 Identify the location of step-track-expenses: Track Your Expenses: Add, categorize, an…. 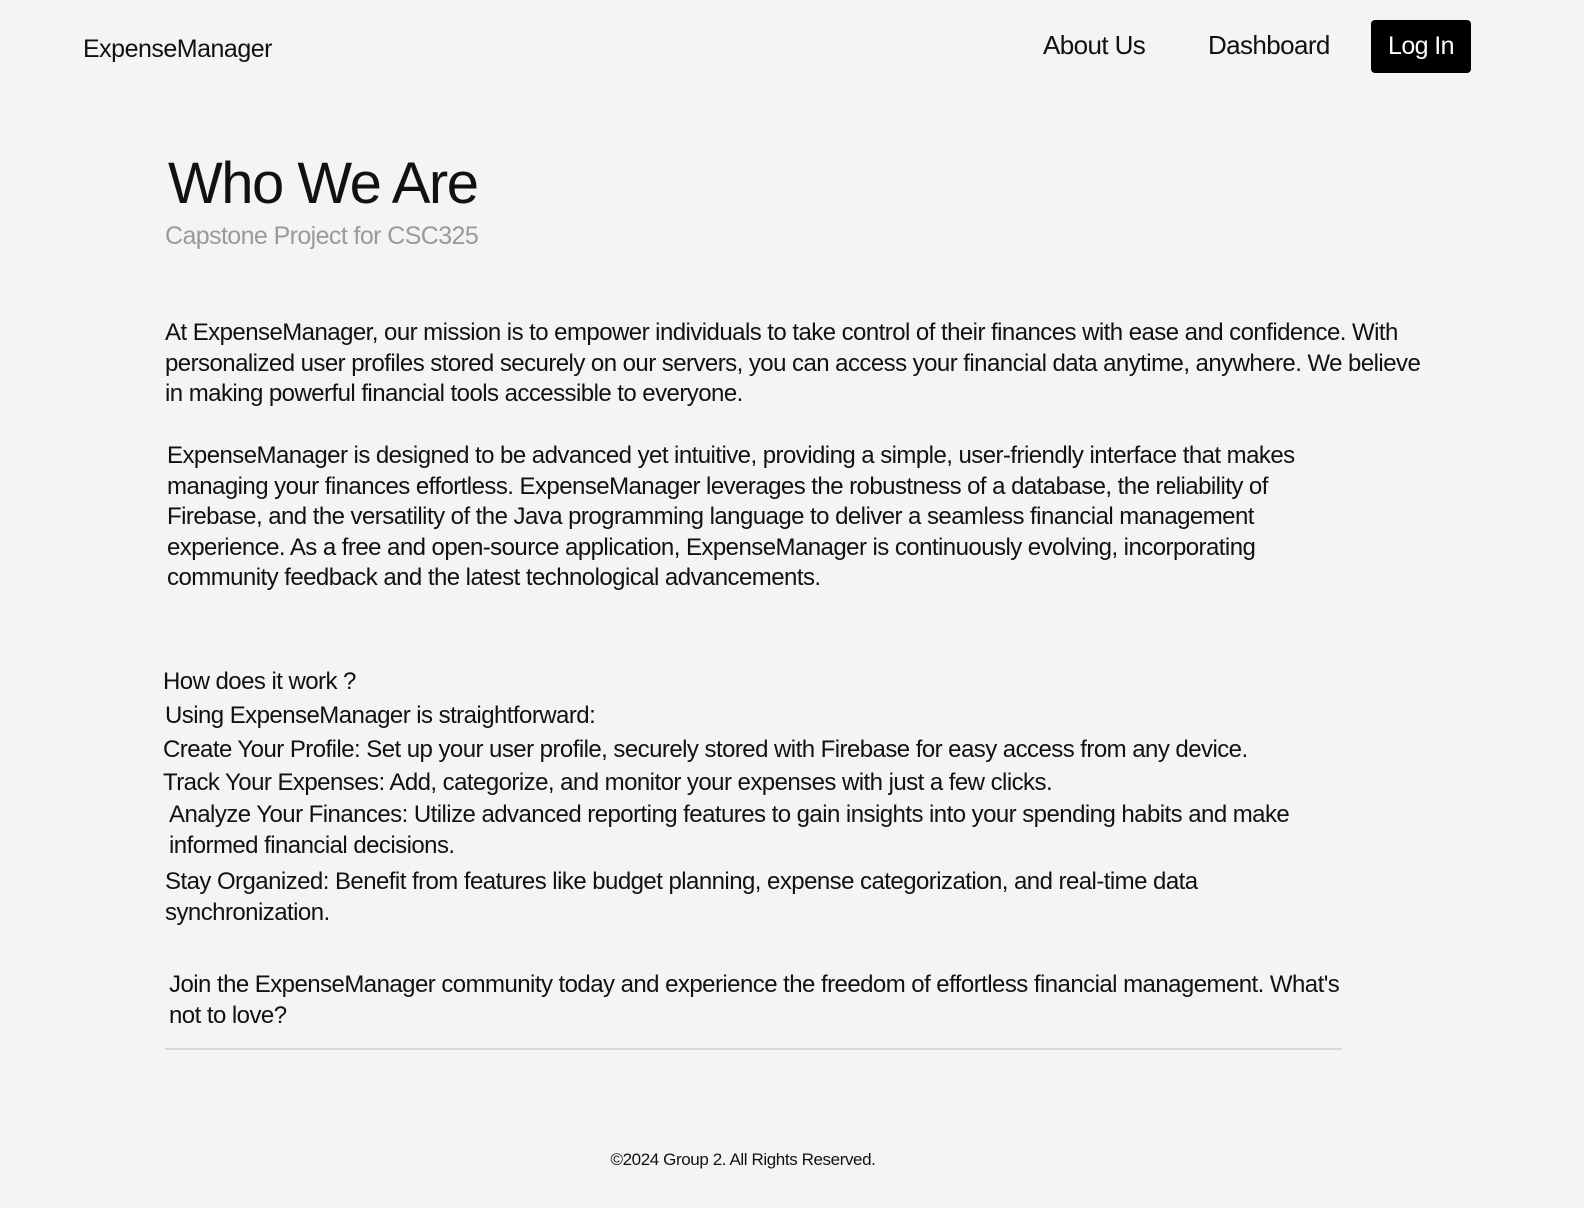
(608, 782).